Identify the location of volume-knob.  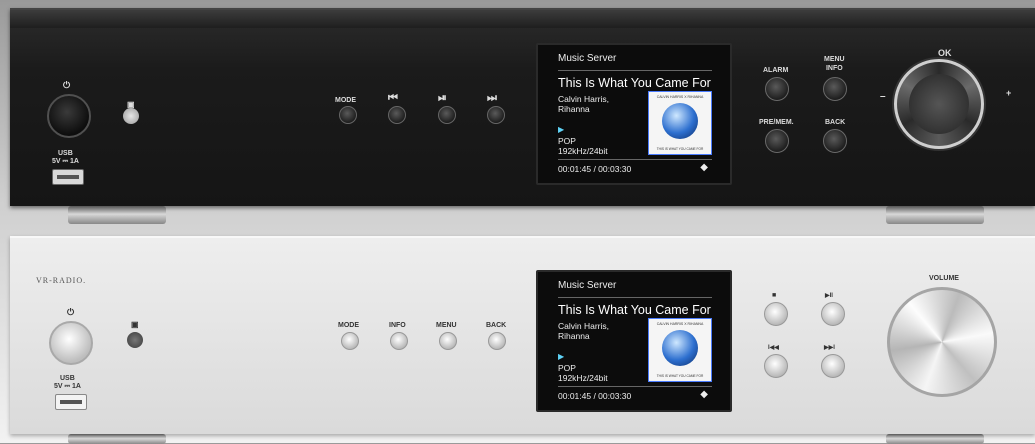
(942, 342).